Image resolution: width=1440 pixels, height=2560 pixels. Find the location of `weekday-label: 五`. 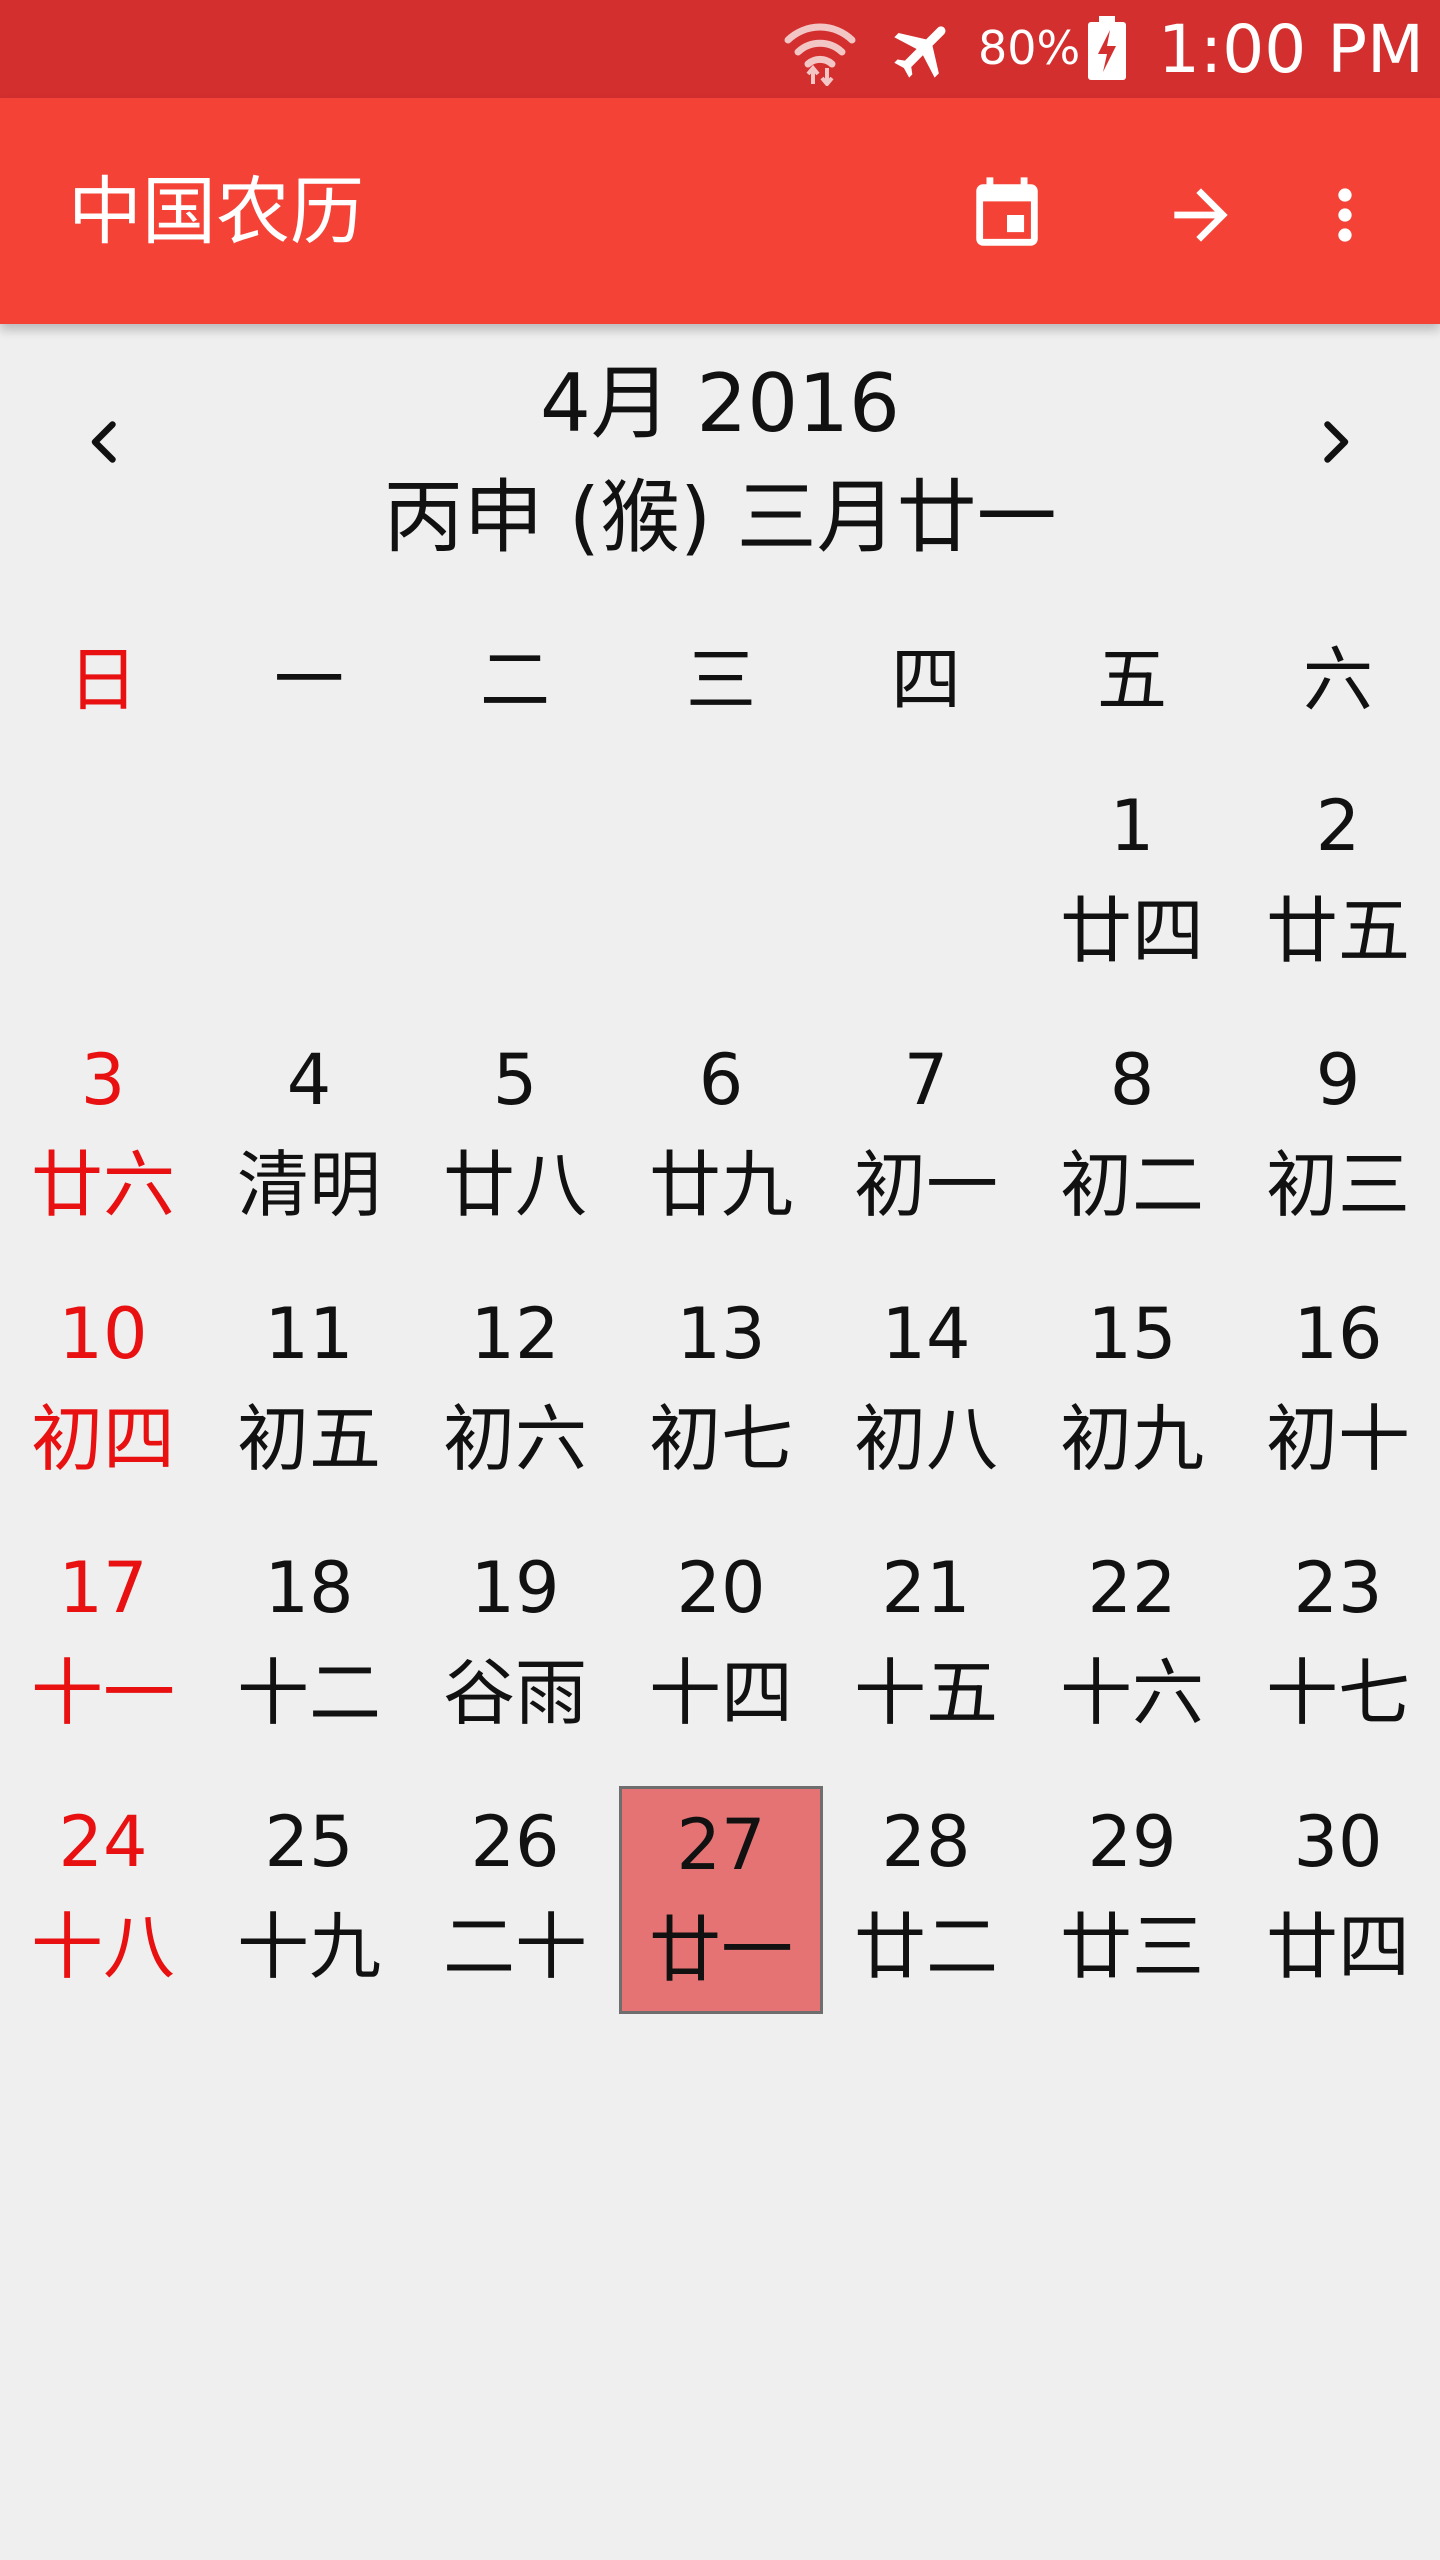

weekday-label: 五 is located at coordinates (1132, 680).